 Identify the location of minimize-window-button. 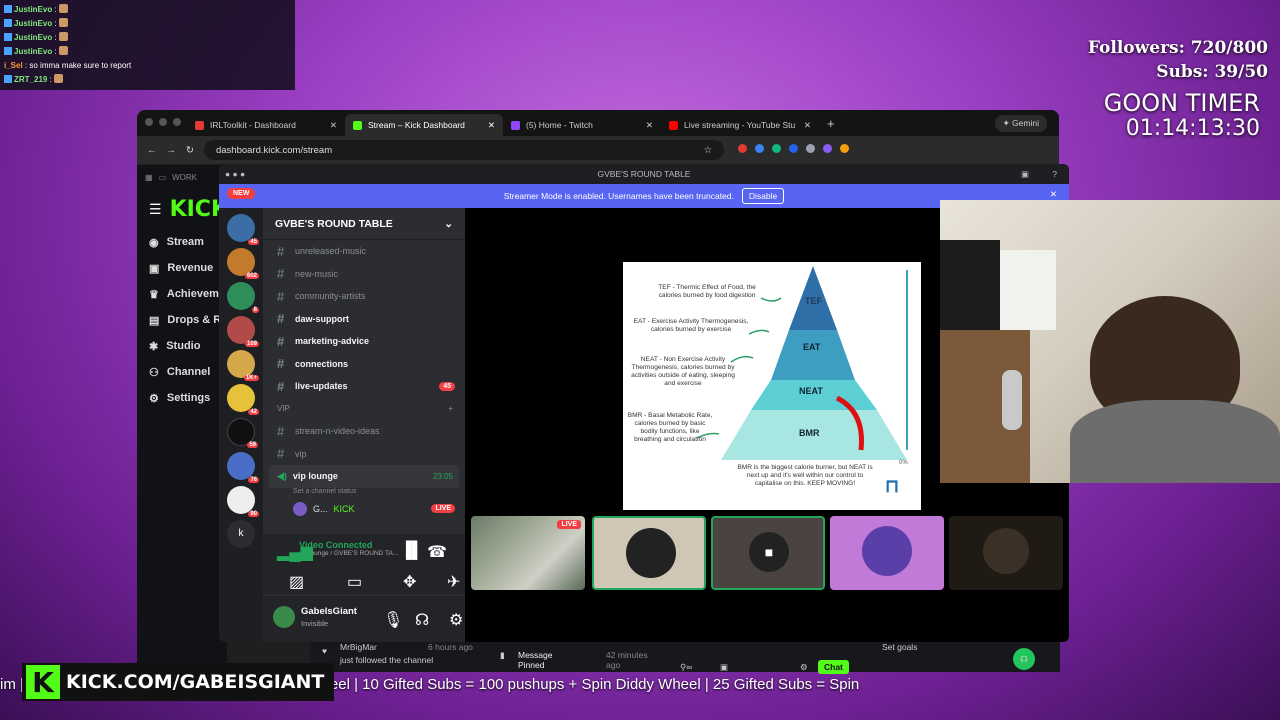
(163, 122).